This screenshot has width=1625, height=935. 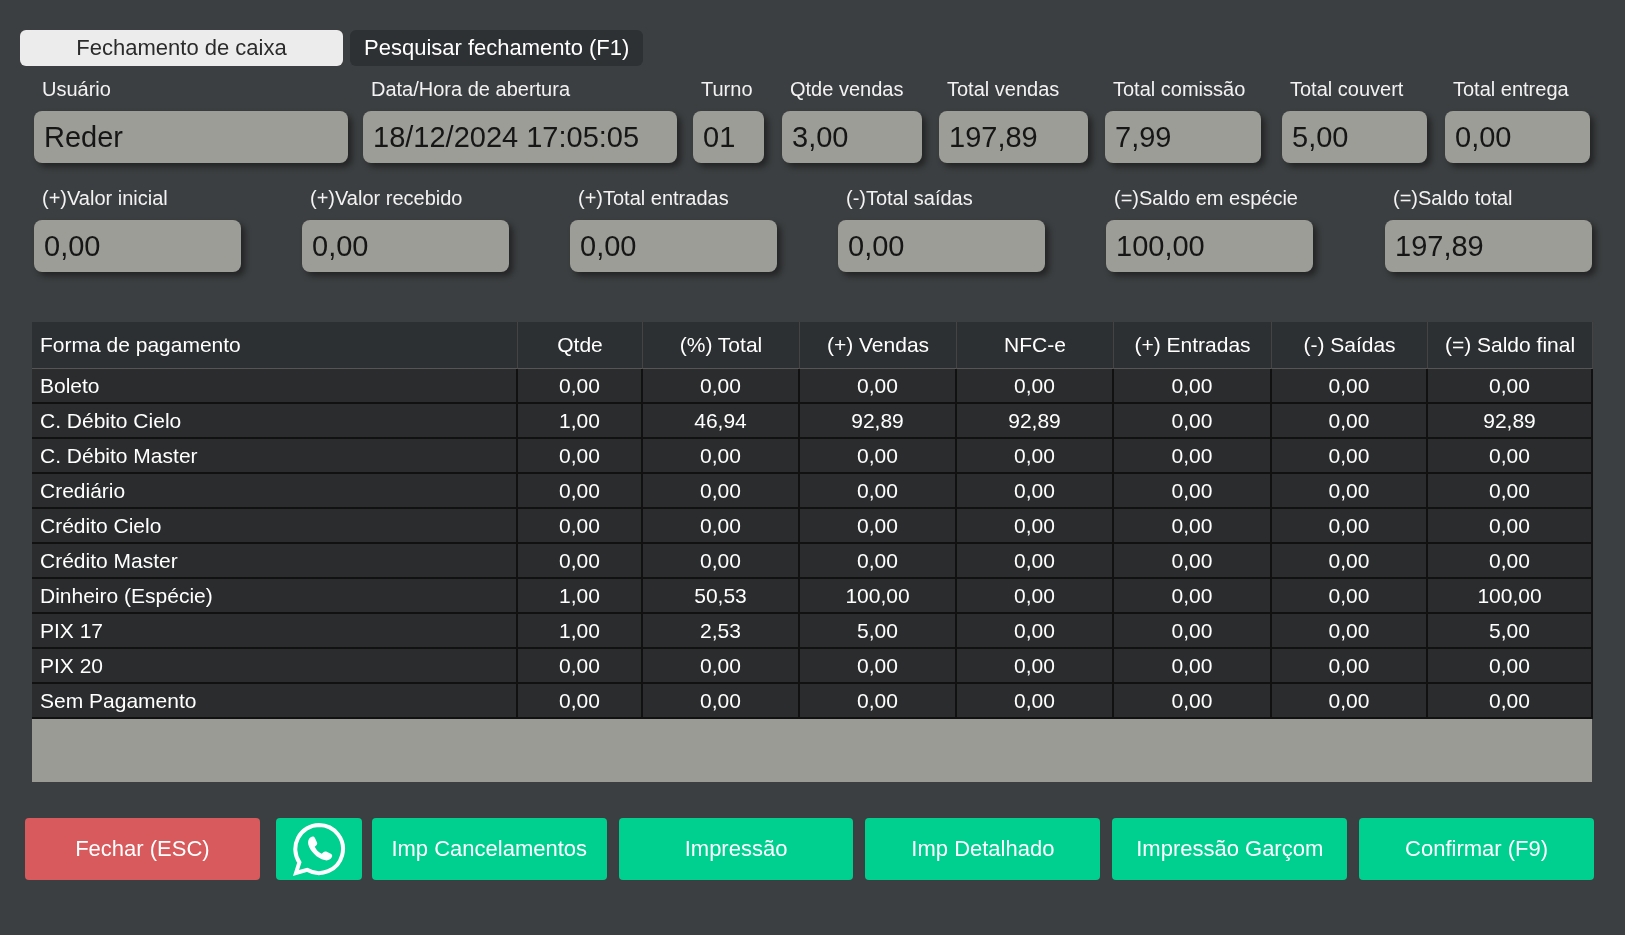 I want to click on table-cell: C. Débito Master, so click(x=275, y=456).